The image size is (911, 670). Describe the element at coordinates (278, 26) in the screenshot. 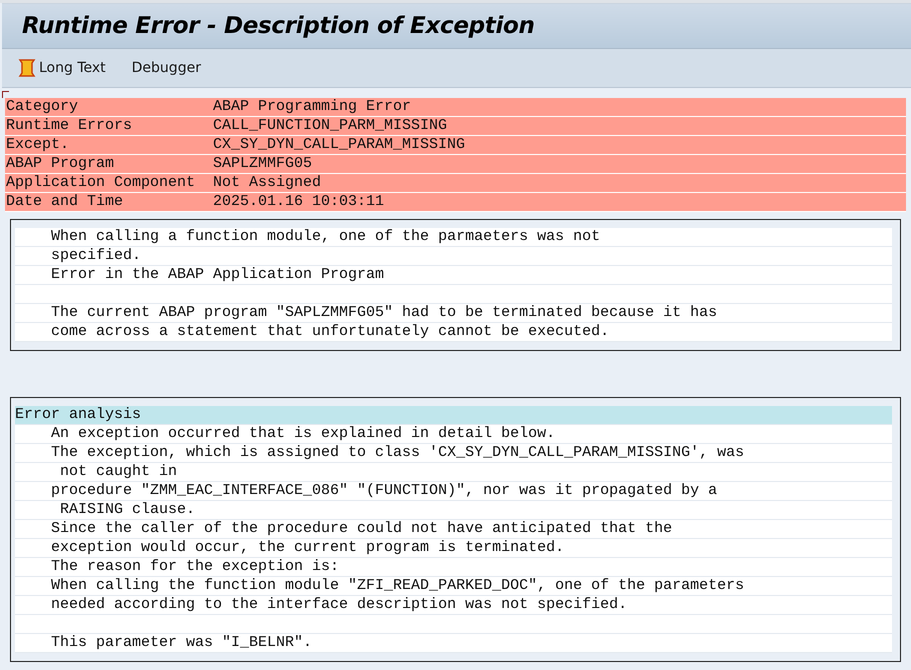

I see `window-title: Runtime Error - Description of Exception` at that location.